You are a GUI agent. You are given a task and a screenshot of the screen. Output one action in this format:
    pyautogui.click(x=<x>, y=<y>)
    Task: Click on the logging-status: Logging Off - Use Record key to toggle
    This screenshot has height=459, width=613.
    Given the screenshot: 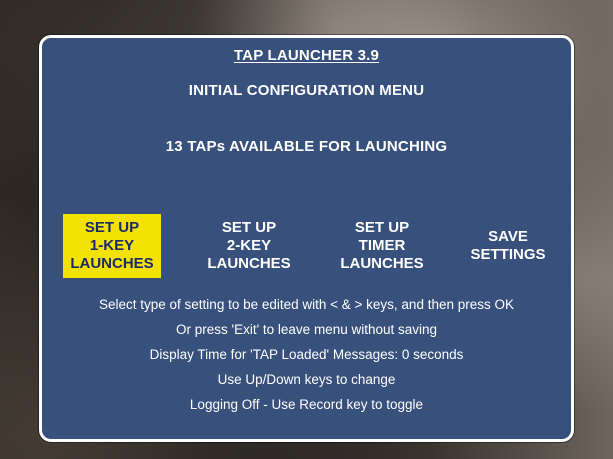 What is the action you would take?
    pyautogui.click(x=306, y=404)
    